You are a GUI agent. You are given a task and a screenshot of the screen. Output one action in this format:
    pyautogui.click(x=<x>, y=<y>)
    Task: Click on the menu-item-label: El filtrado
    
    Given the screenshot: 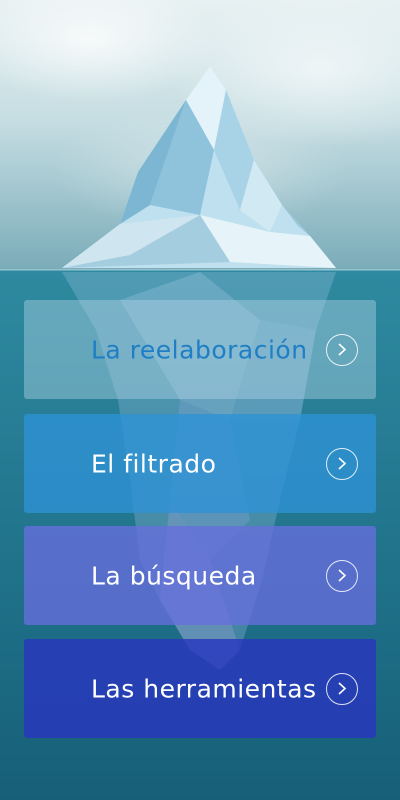 What is the action you would take?
    pyautogui.click(x=154, y=463)
    